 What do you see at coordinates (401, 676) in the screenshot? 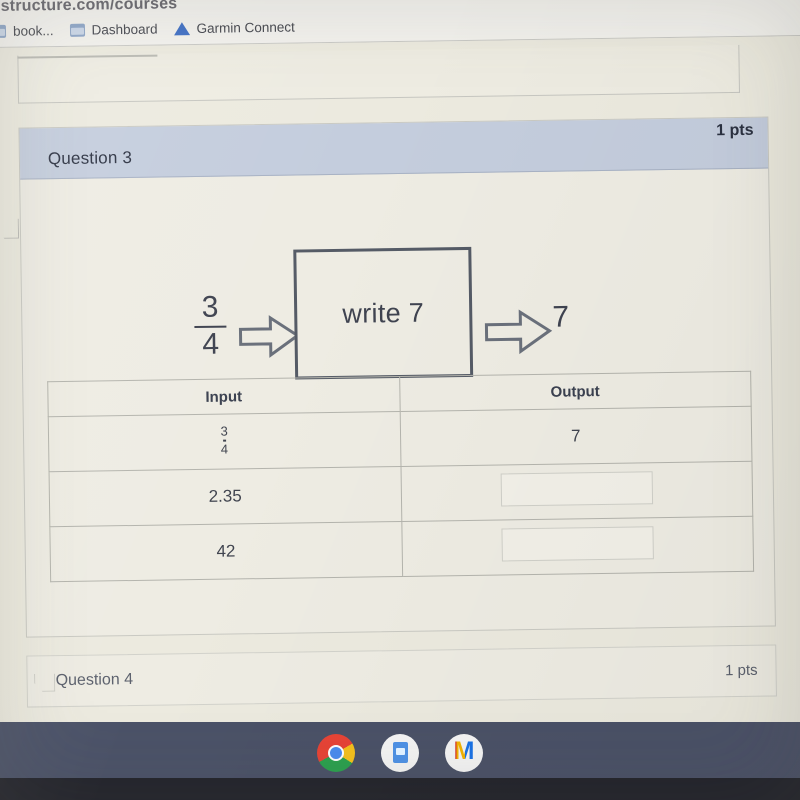
I see `question-4-card: Question 4 1 pts` at bounding box center [401, 676].